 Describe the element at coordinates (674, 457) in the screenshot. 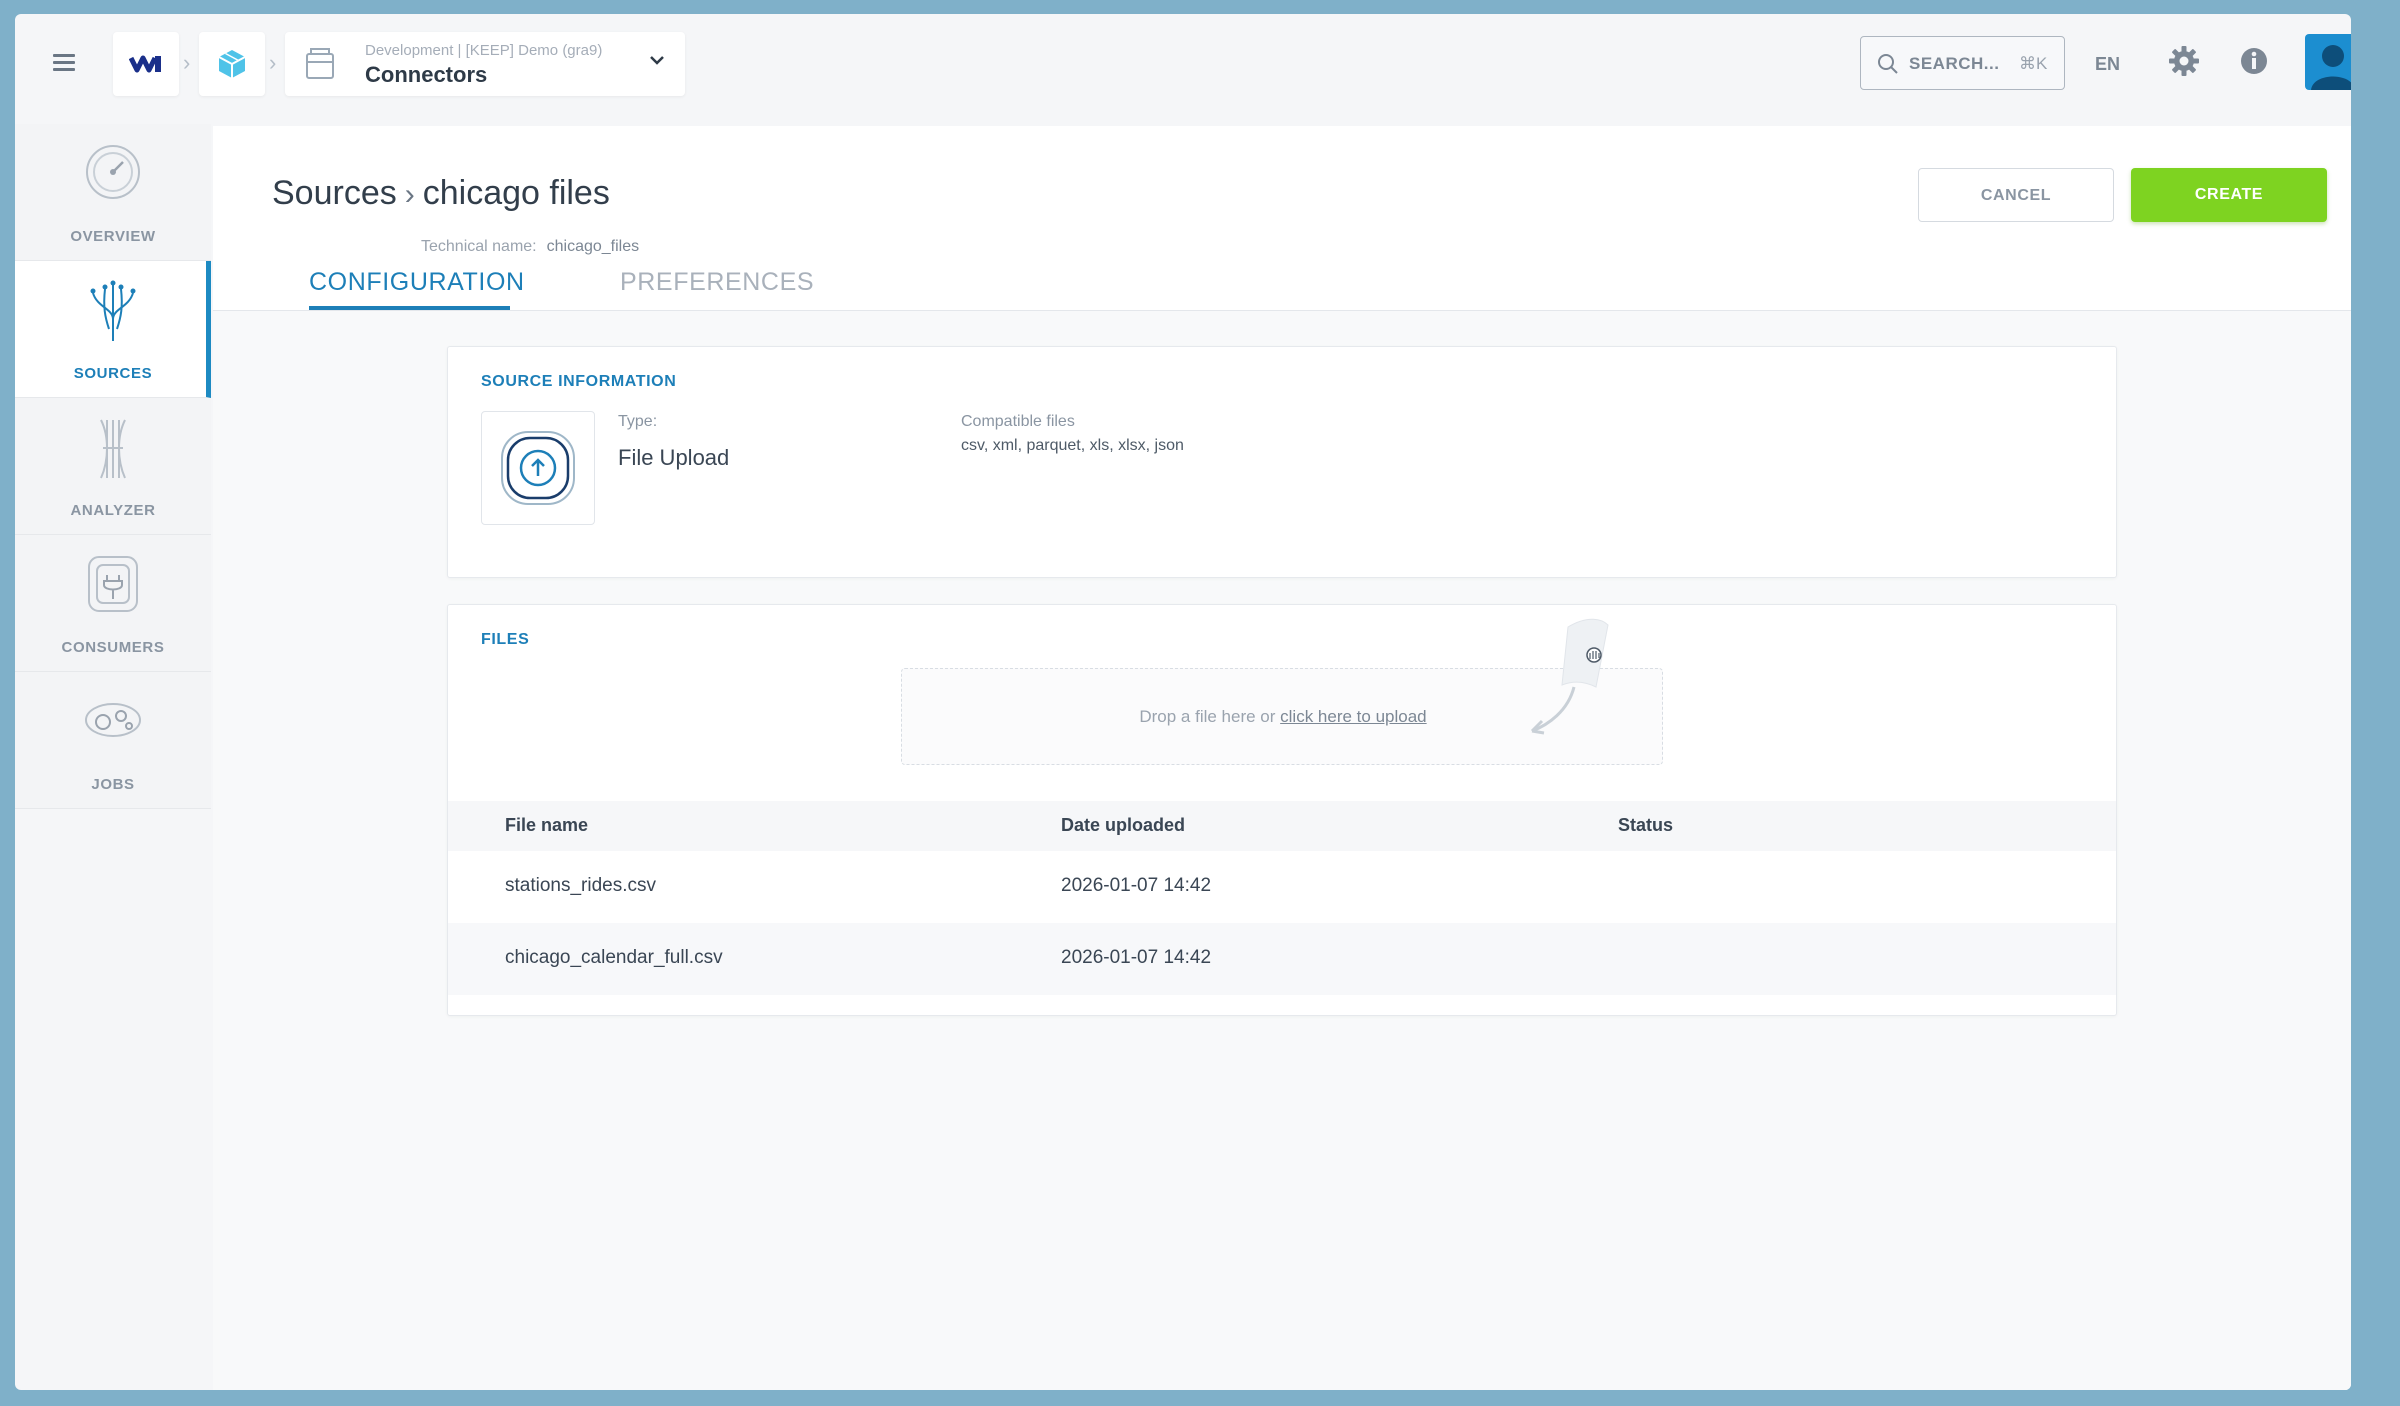

I see `type-value: File Upload` at that location.